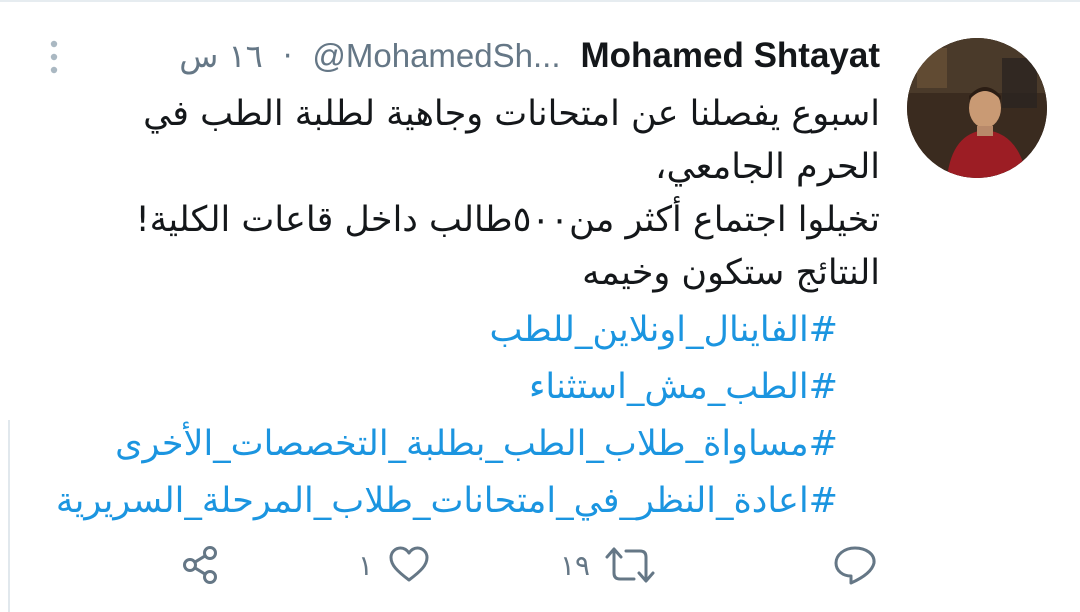  What do you see at coordinates (630, 565) in the screenshot?
I see `retweet-icon` at bounding box center [630, 565].